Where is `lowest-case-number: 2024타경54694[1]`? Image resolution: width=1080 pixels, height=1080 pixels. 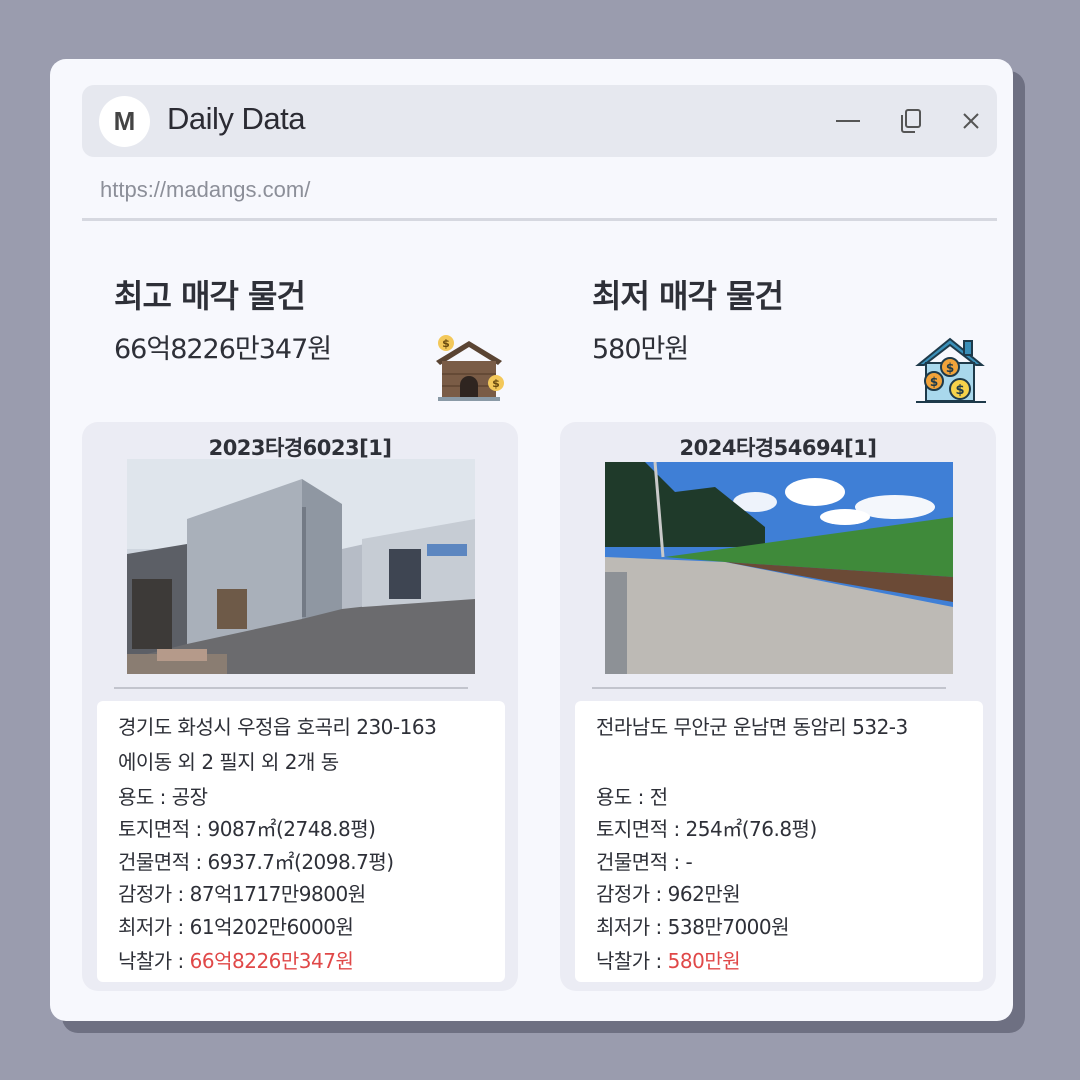 lowest-case-number: 2024타경54694[1] is located at coordinates (778, 448).